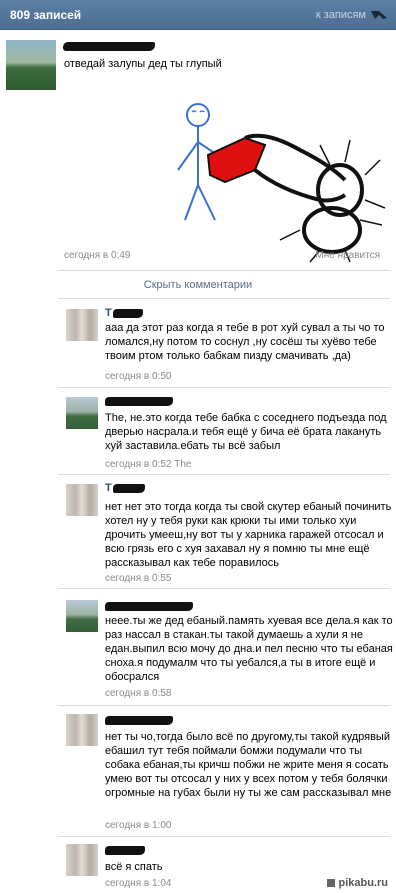 This screenshot has width=396, height=893. What do you see at coordinates (198, 285) in the screenshot?
I see `hide-comments-link: Скрыть комментарии` at bounding box center [198, 285].